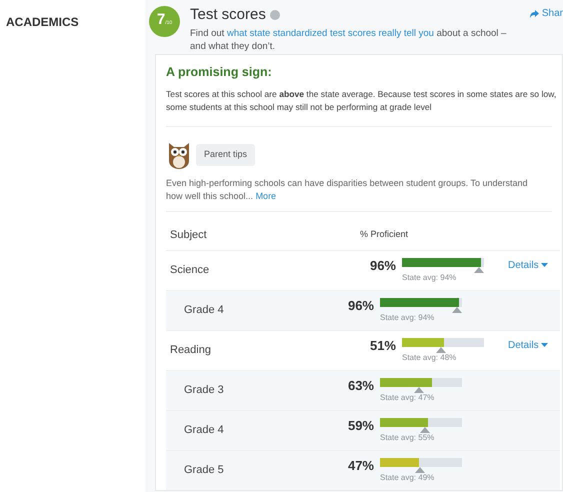 This screenshot has width=563, height=492. Describe the element at coordinates (360, 465) in the screenshot. I see `percent-text: 47%` at that location.